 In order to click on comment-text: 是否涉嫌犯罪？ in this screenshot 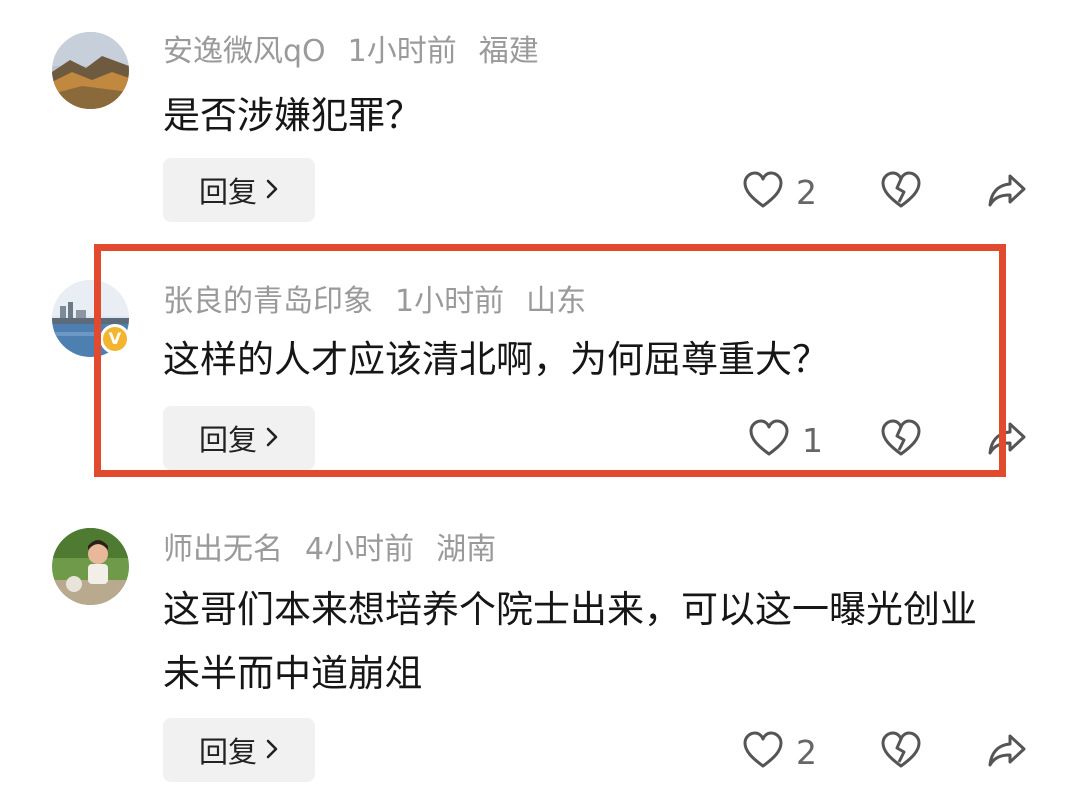, I will do `click(292, 115)`.